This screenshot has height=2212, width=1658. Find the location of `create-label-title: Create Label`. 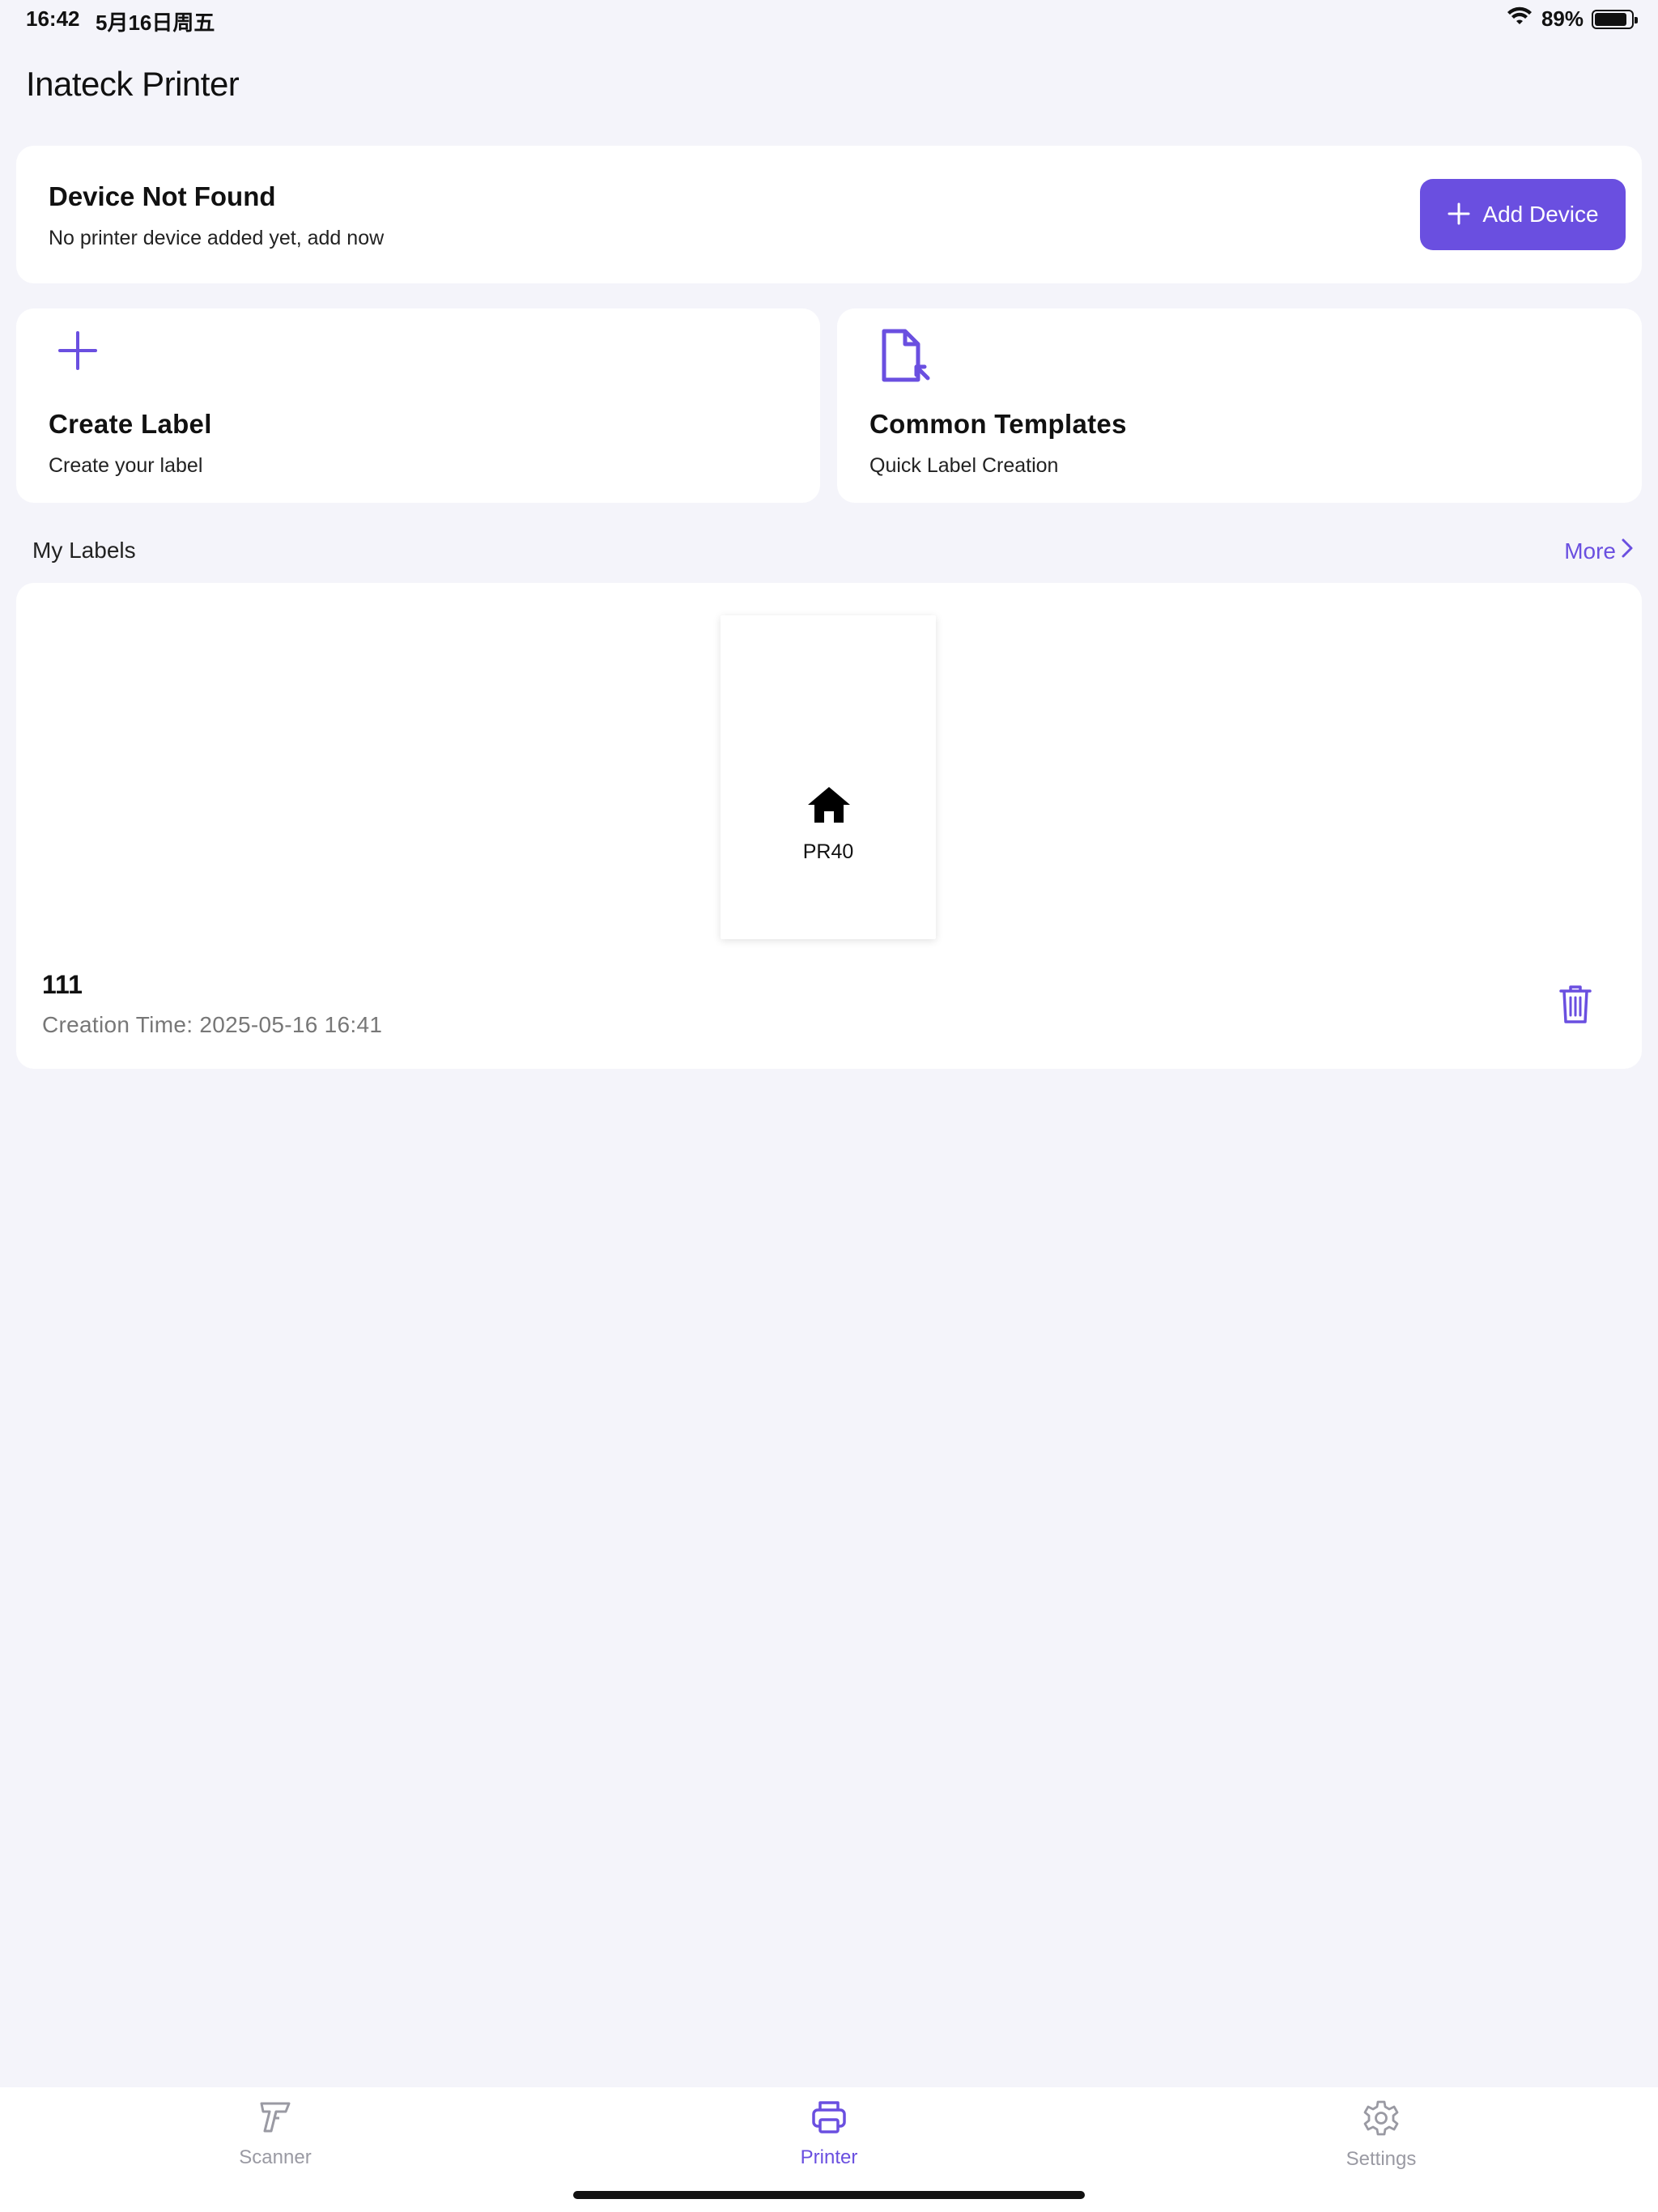

create-label-title: Create Label is located at coordinates (130, 424).